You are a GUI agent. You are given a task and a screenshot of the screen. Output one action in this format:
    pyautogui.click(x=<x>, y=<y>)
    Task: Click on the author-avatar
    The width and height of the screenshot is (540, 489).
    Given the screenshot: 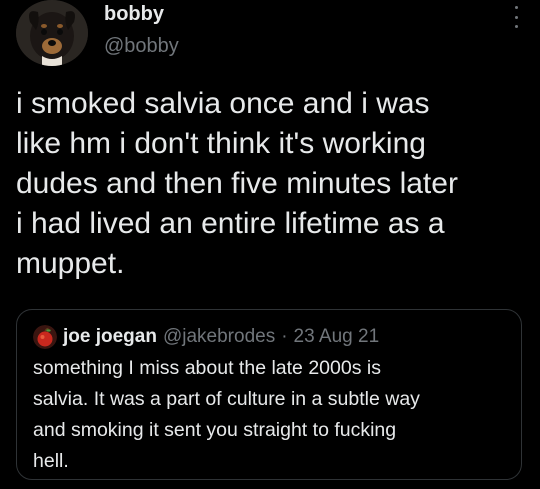 What is the action you would take?
    pyautogui.click(x=52, y=33)
    